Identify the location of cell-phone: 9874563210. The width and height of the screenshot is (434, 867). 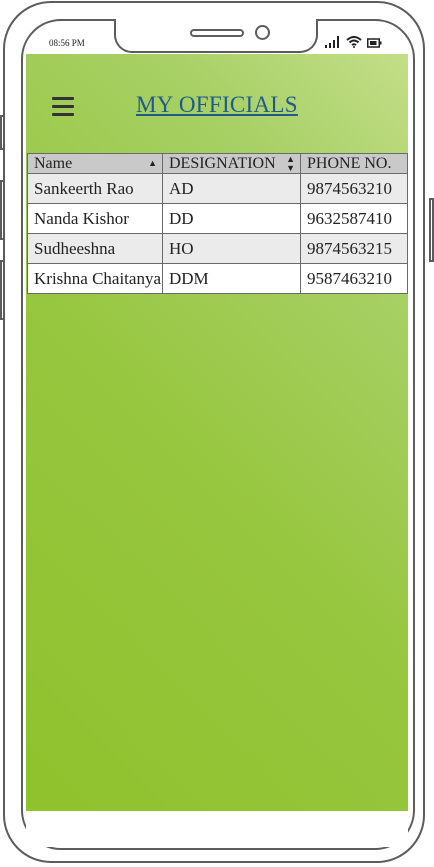
(354, 188).